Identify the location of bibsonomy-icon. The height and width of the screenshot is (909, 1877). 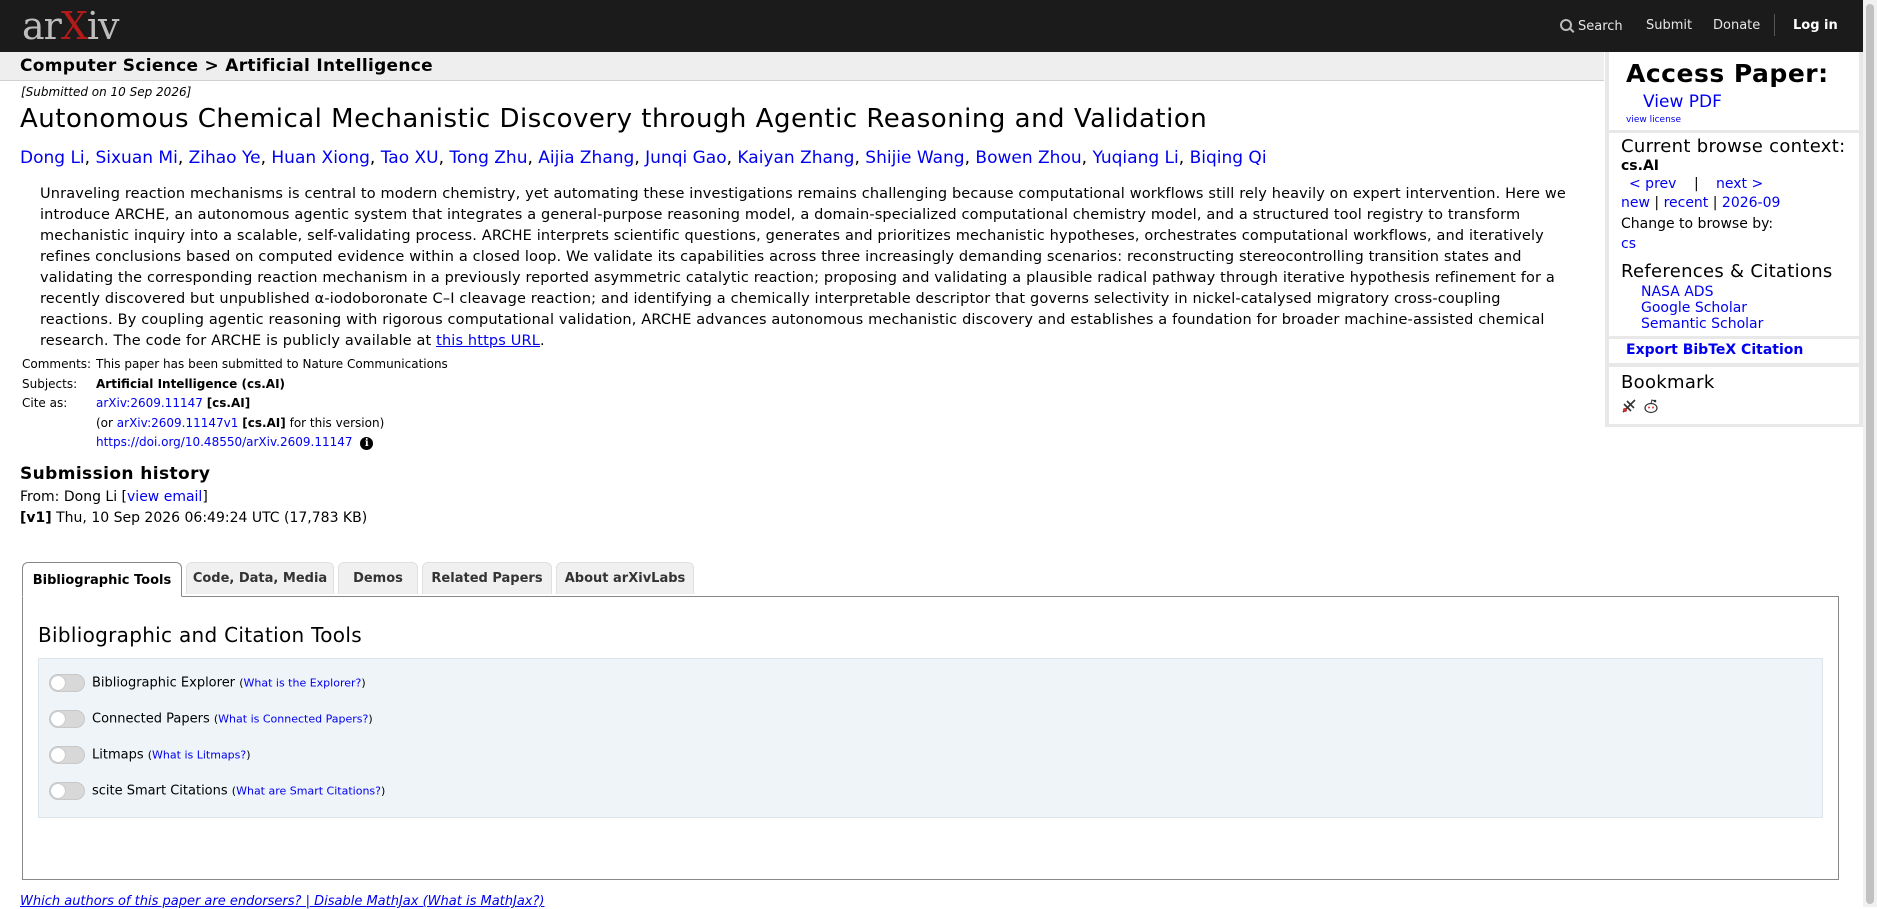
(1629, 406).